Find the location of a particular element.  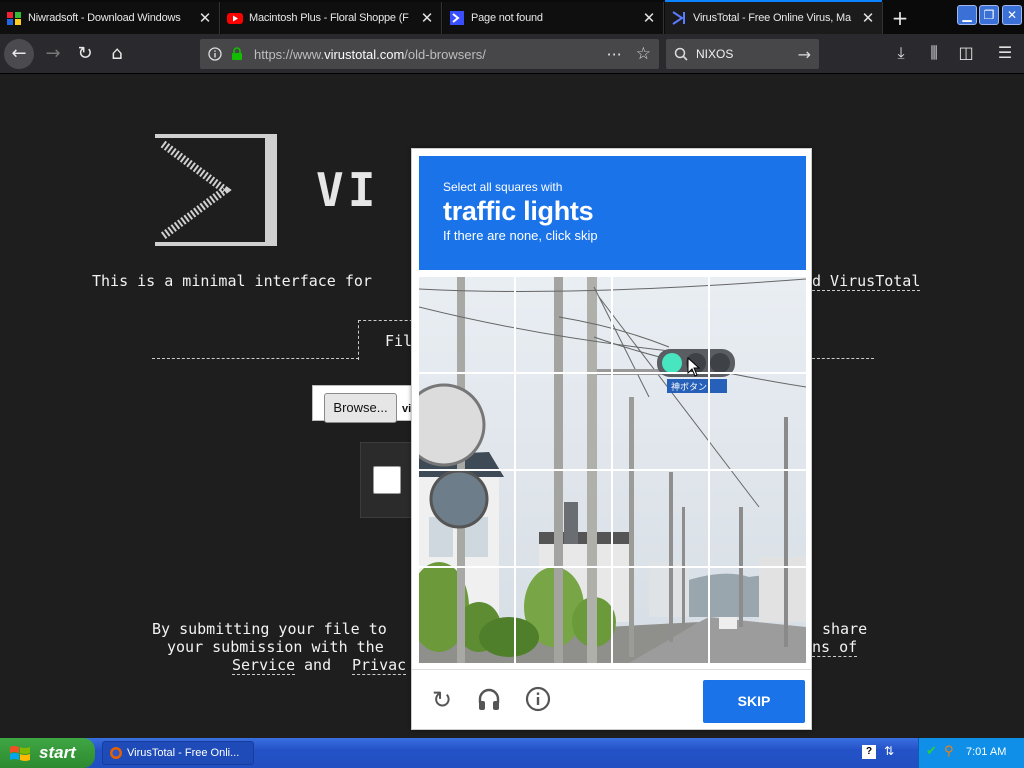

minimize-icon: ▁ is located at coordinates (967, 15).